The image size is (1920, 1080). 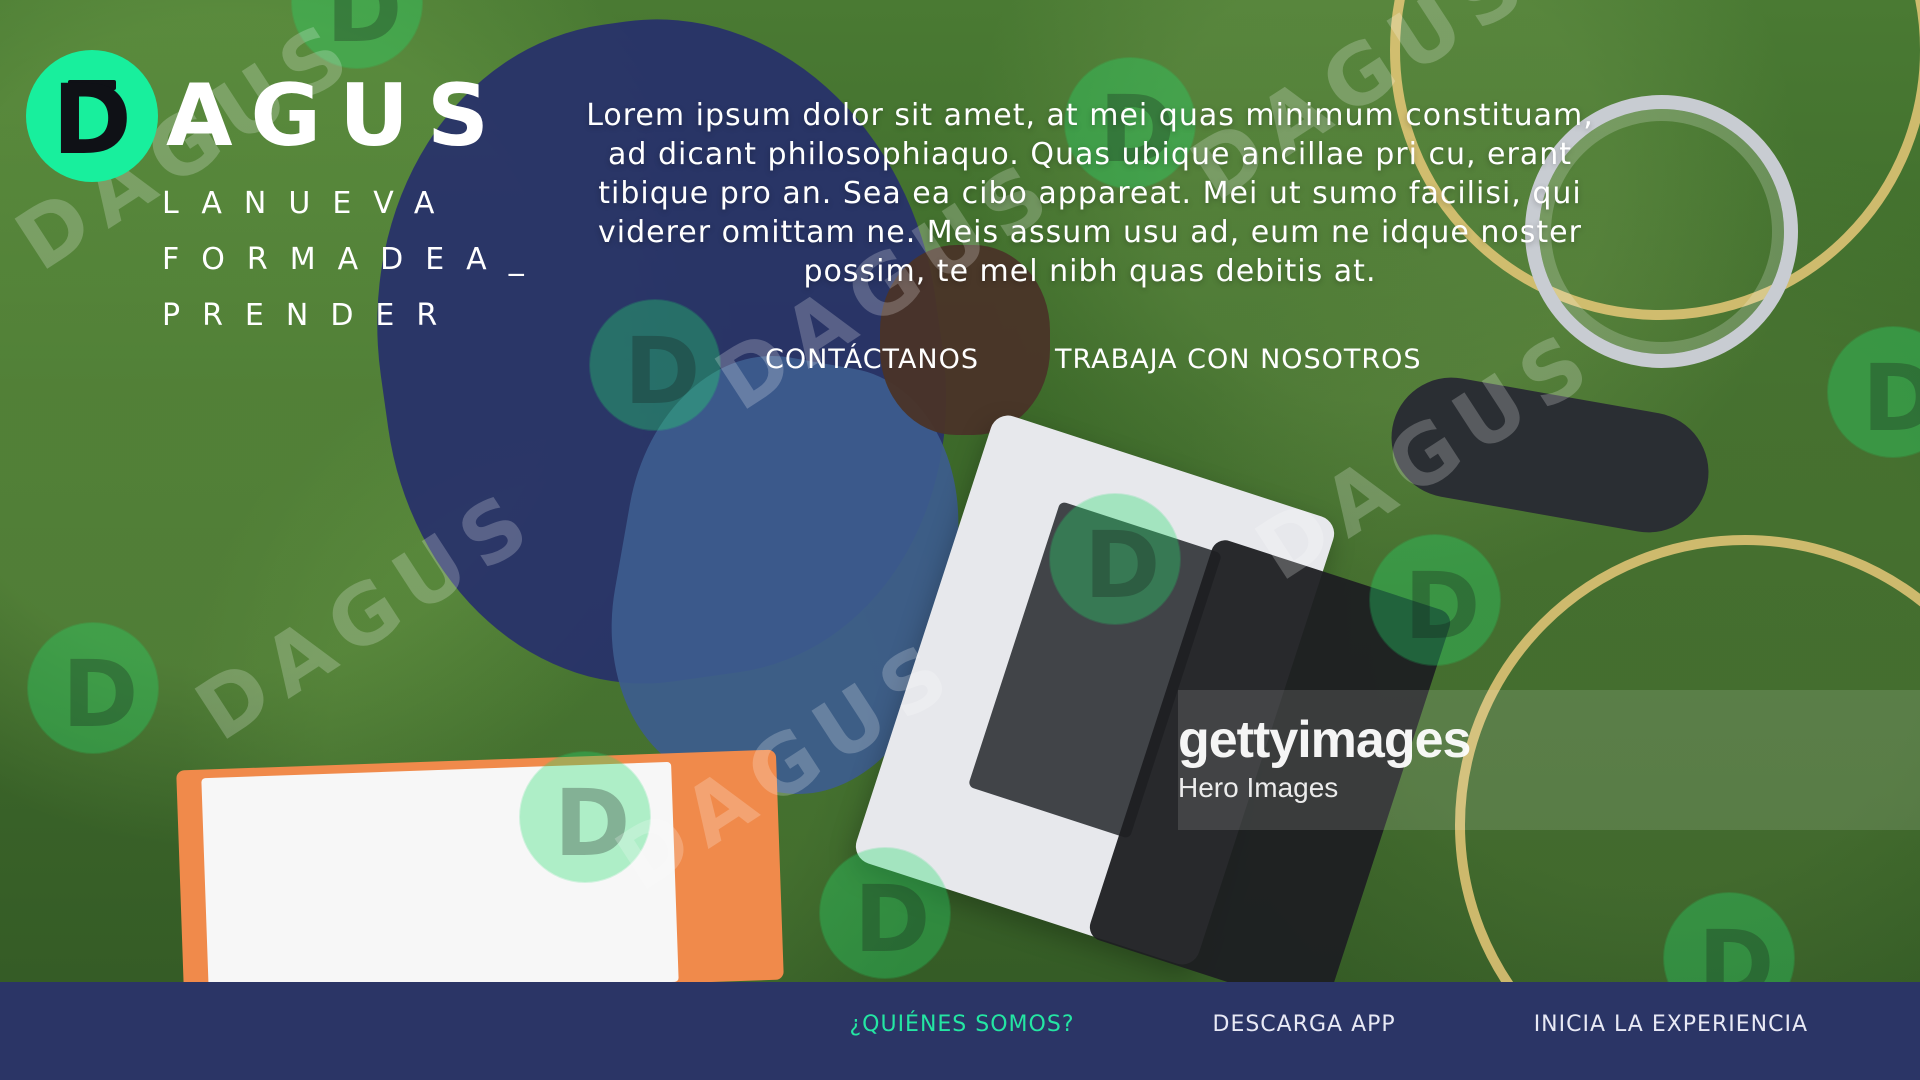 What do you see at coordinates (1258, 787) in the screenshot?
I see `getty-credit: Hero Images` at bounding box center [1258, 787].